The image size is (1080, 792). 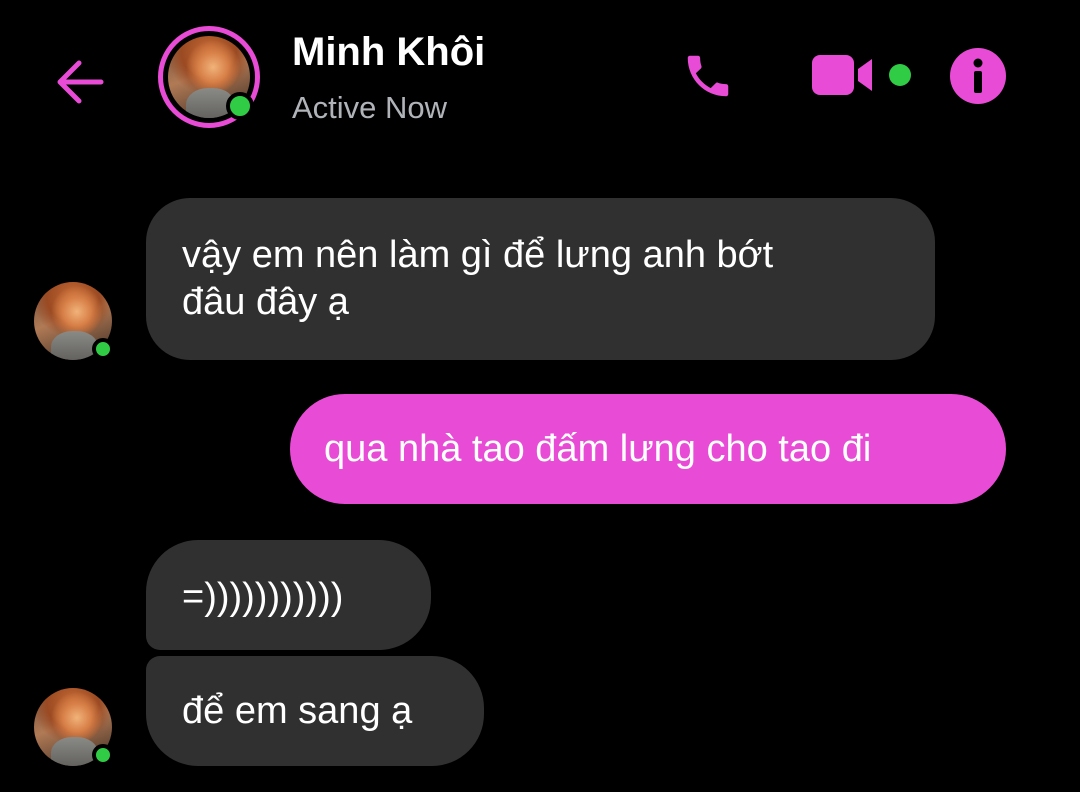 I want to click on info-icon, so click(x=978, y=76).